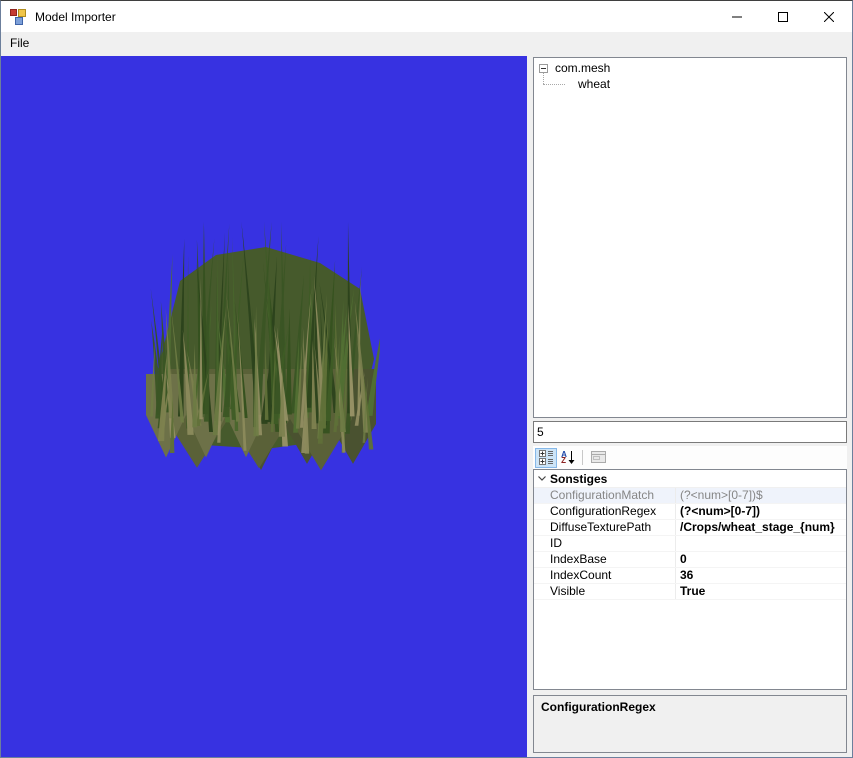 This screenshot has height=758, width=853. What do you see at coordinates (605, 511) in the screenshot?
I see `property-name: ConfigurationRegex` at bounding box center [605, 511].